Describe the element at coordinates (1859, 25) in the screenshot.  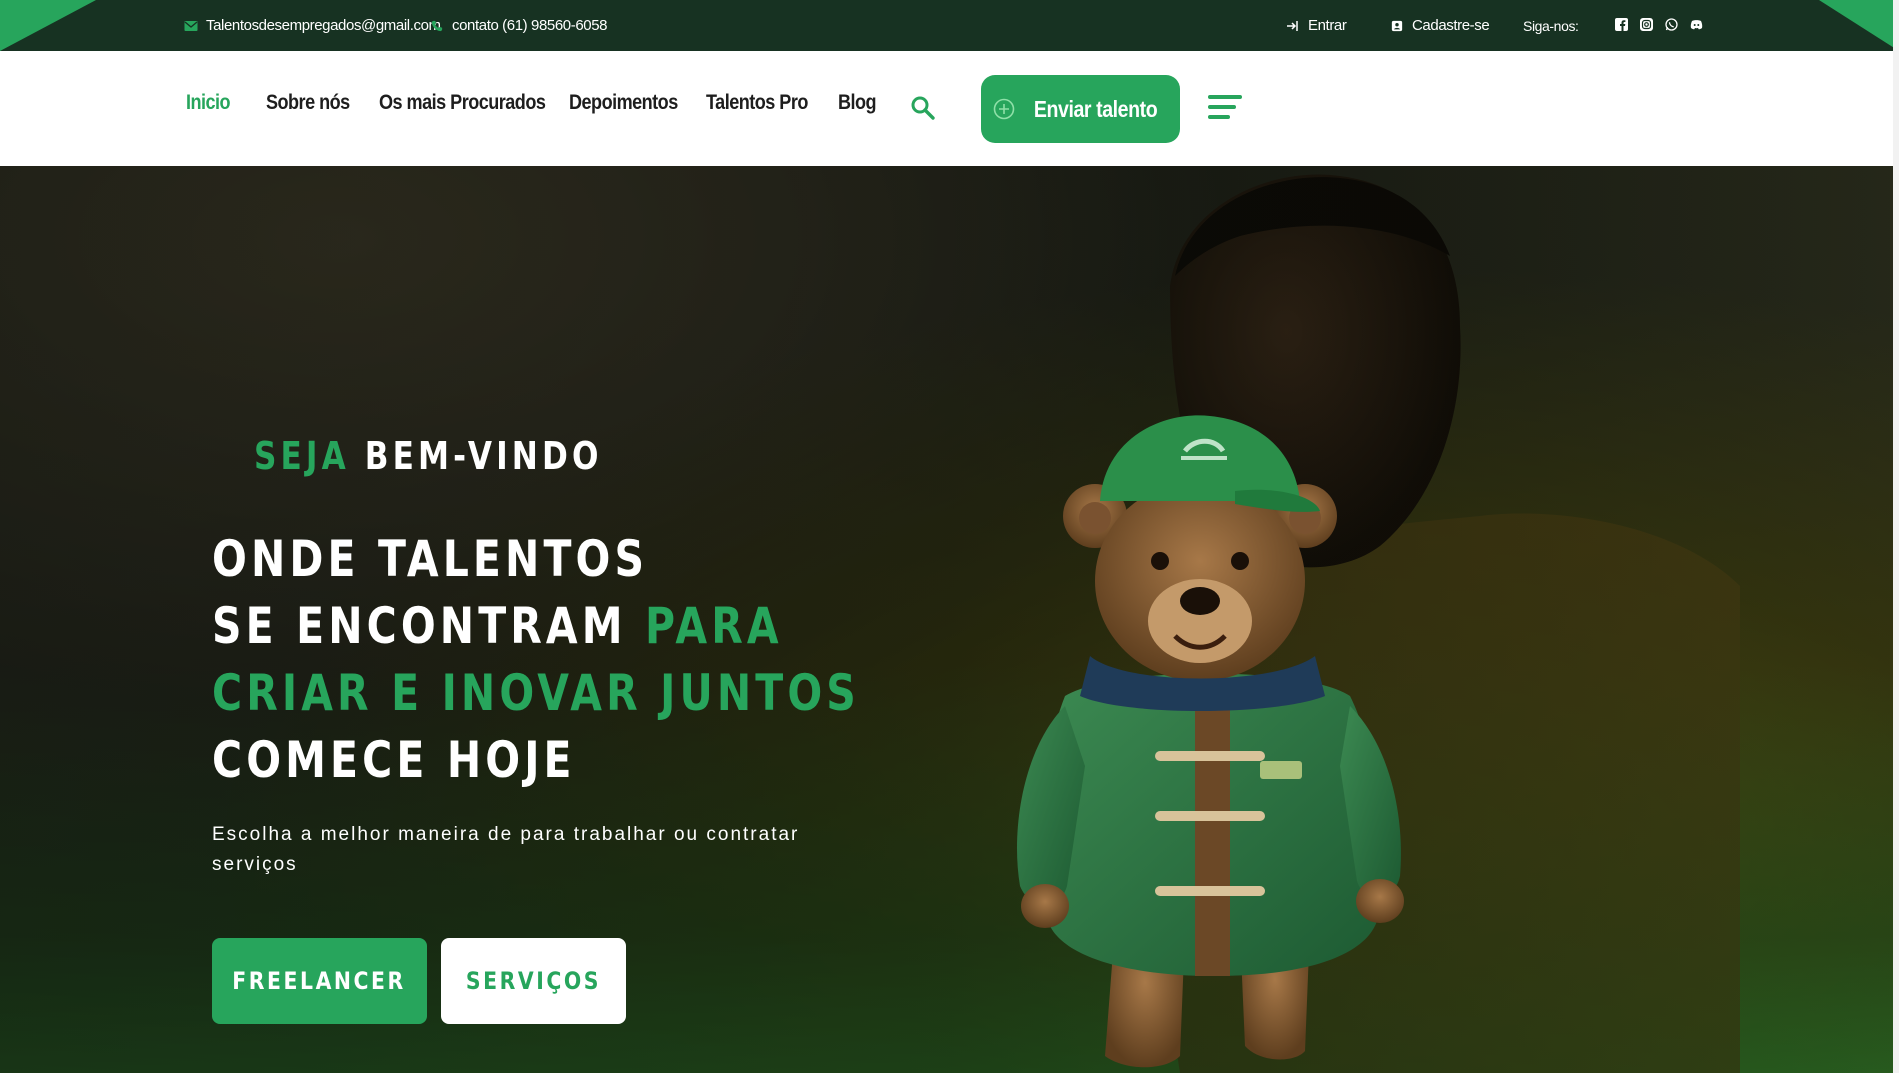
I see `top-bar-right-accent` at that location.